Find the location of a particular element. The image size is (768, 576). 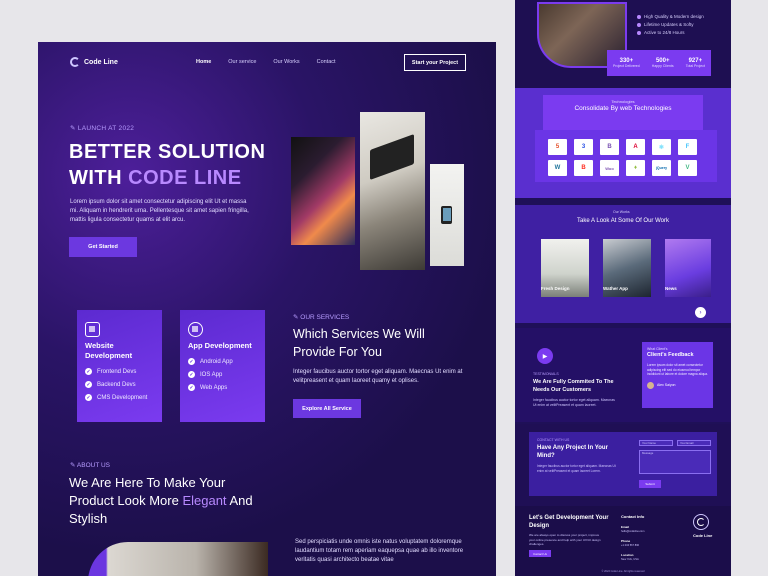

work-card-label: Fresh Design is located at coordinates (555, 288).